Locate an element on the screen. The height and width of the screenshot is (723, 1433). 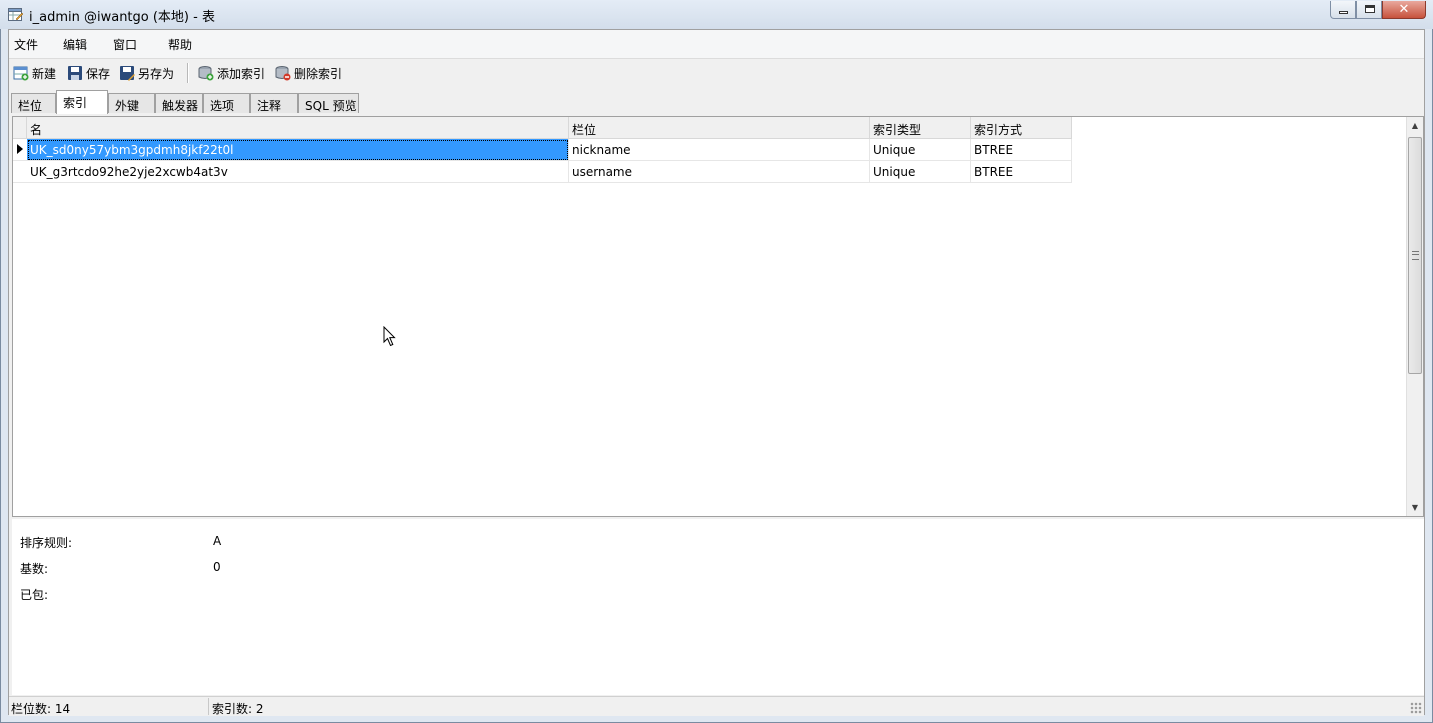
cell-index-name: UK_sd0ny57ybm3gpdmh8jkf22t0l is located at coordinates (298, 150).